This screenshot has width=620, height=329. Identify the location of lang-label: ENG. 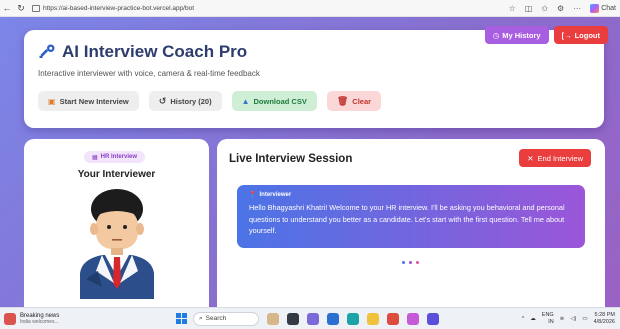
(547, 314).